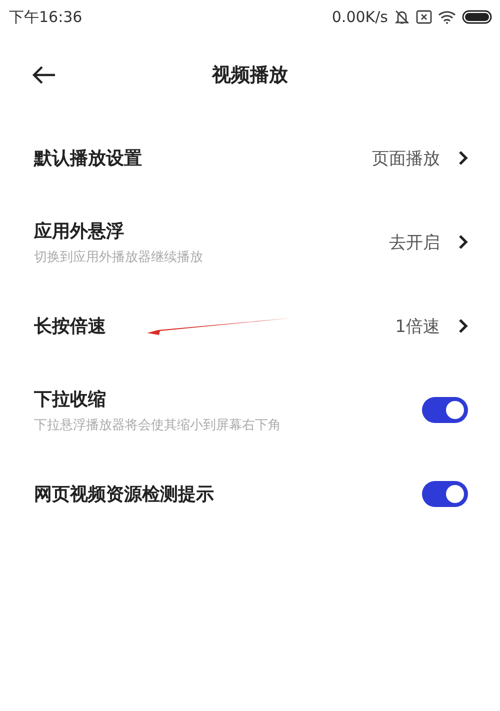 This screenshot has height=711, width=500. I want to click on sim-x-icon, so click(424, 17).